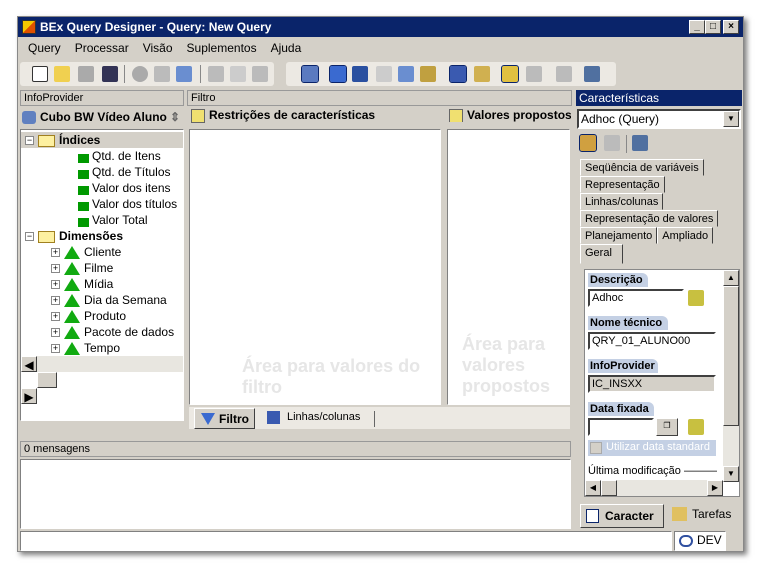 This screenshot has width=760, height=570. I want to click on tab-representacao: Representação, so click(622, 184).